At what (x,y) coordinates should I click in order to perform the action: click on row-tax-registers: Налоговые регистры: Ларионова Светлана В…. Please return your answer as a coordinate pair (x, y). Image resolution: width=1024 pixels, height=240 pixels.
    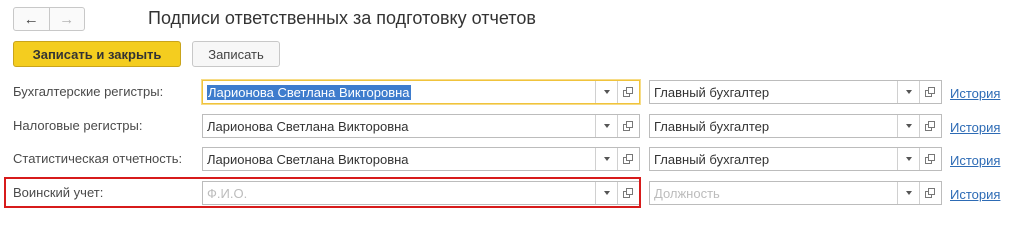
    Looking at the image, I should click on (512, 126).